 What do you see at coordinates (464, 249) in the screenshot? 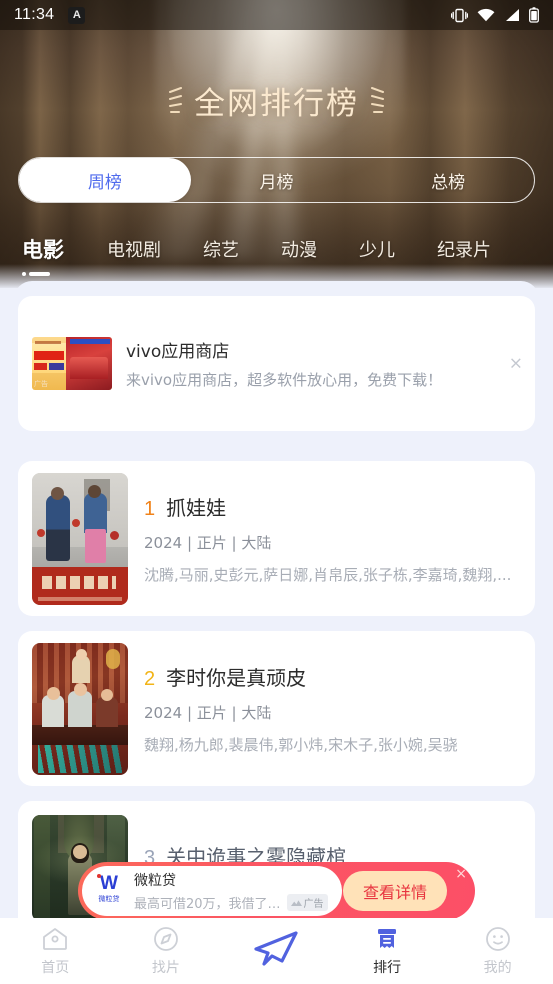
I see `category-tab-documentary: 纪录片` at bounding box center [464, 249].